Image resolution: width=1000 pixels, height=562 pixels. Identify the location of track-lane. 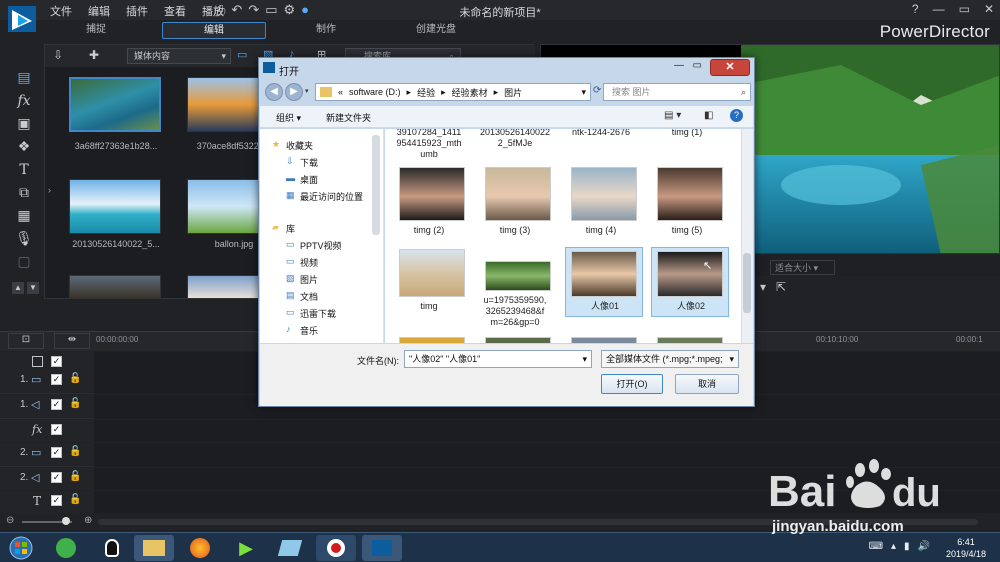
(547, 431).